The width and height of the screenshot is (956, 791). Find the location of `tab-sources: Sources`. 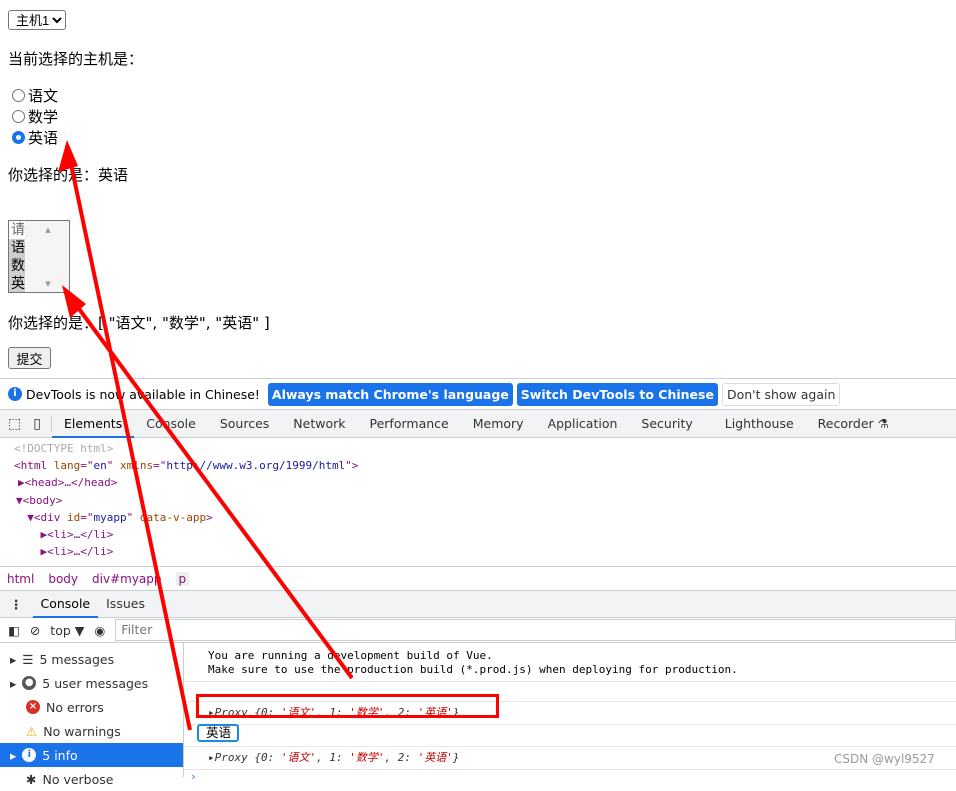

tab-sources: Sources is located at coordinates (244, 424).